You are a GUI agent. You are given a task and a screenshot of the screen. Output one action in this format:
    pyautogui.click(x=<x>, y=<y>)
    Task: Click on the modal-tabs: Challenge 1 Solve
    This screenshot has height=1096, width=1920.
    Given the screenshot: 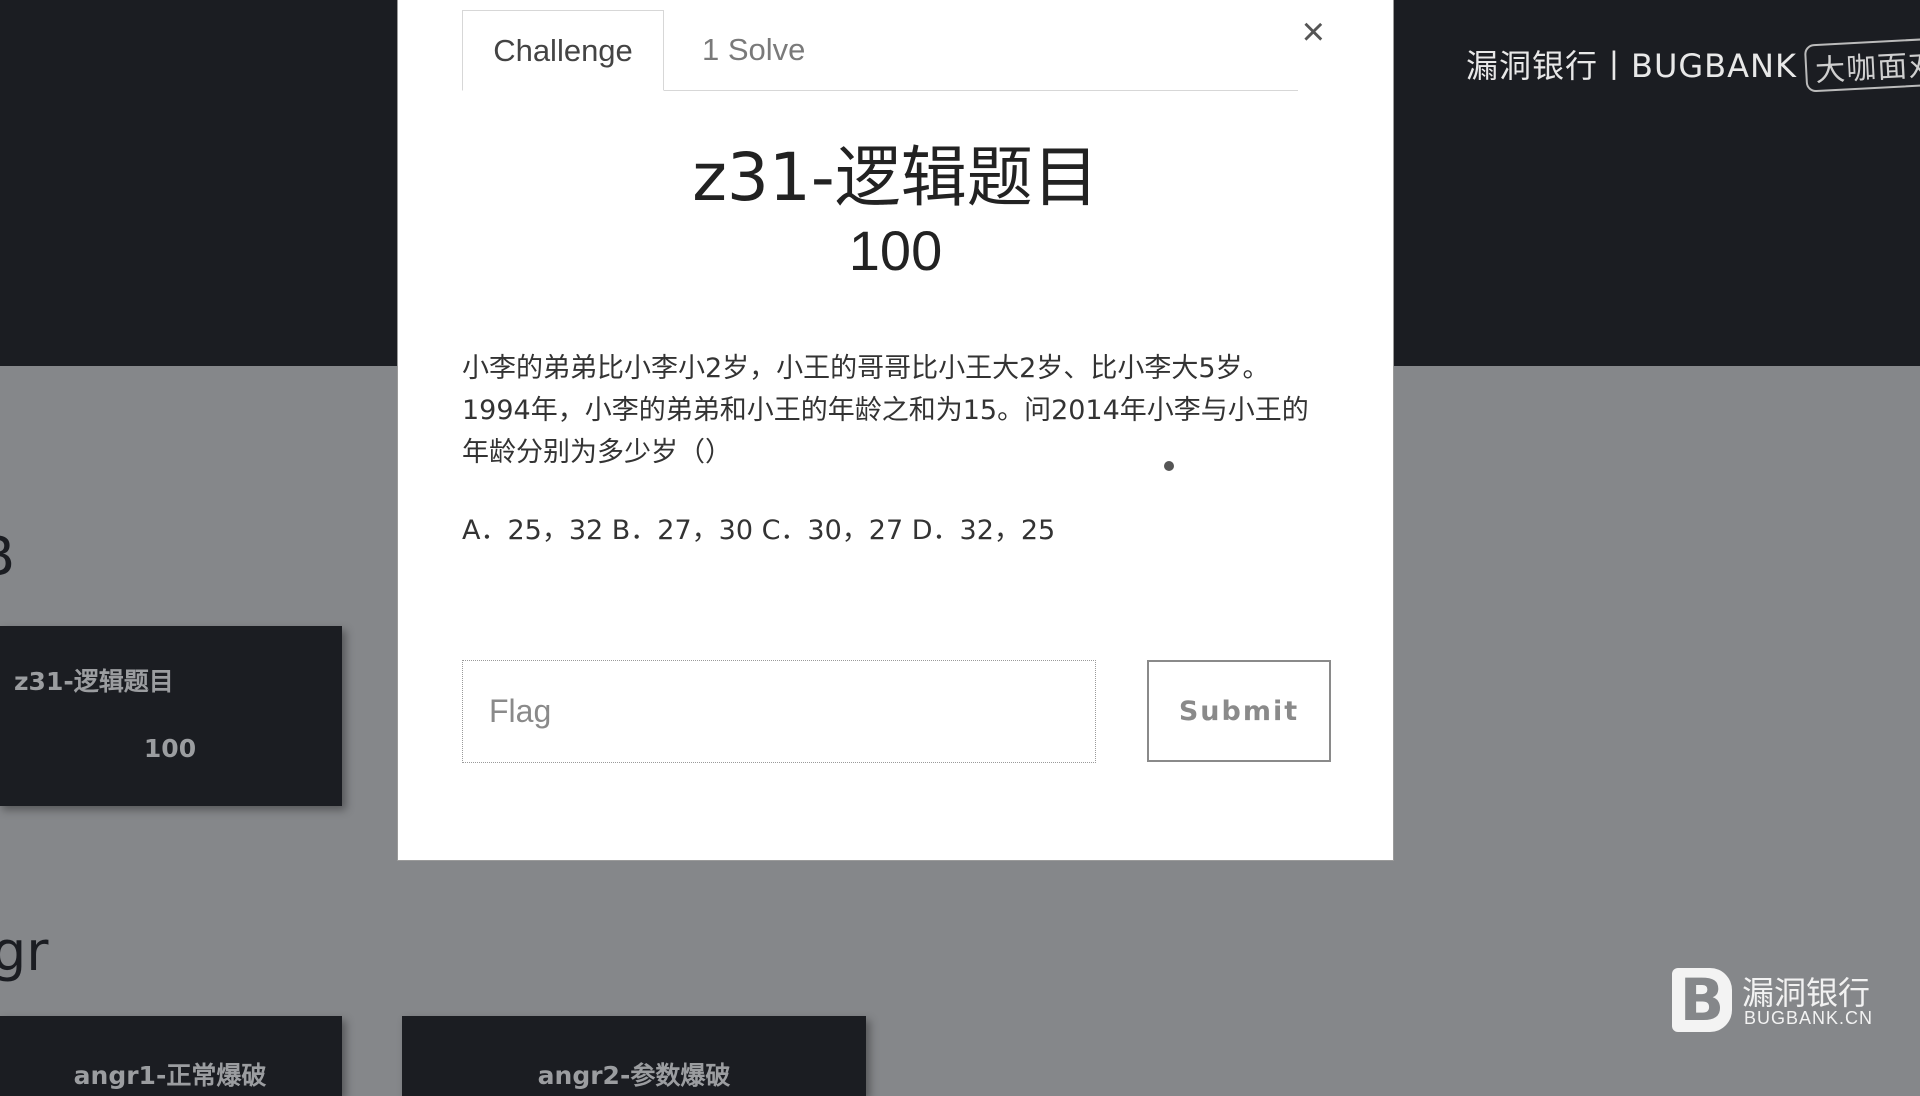 What is the action you would take?
    pyautogui.click(x=880, y=50)
    